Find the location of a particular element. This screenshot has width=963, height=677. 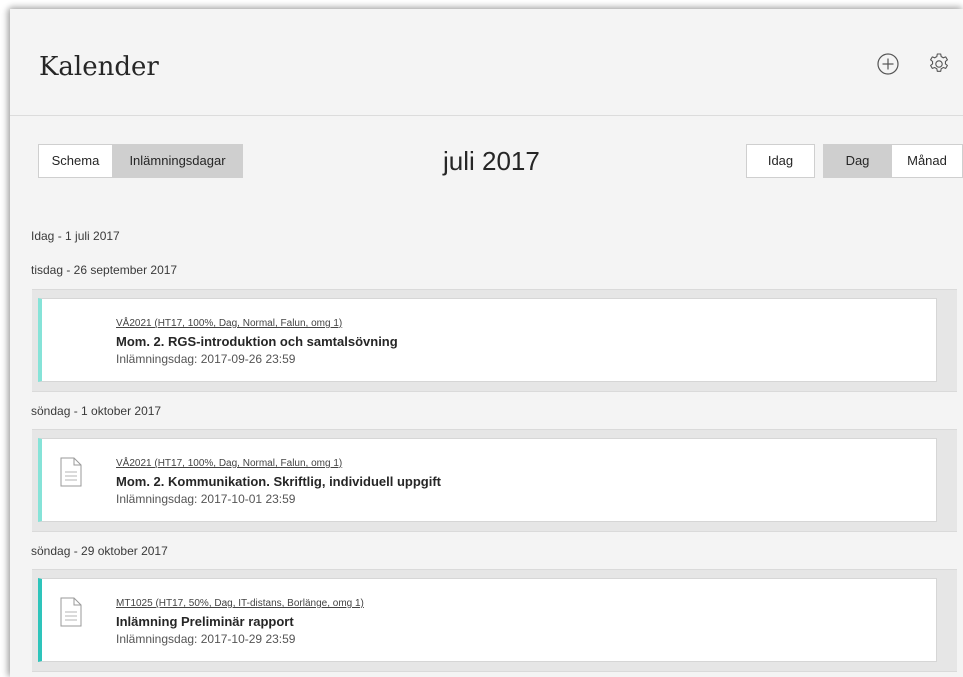

day-heading: söndag - 29 oktober 2017 is located at coordinates (99, 551).